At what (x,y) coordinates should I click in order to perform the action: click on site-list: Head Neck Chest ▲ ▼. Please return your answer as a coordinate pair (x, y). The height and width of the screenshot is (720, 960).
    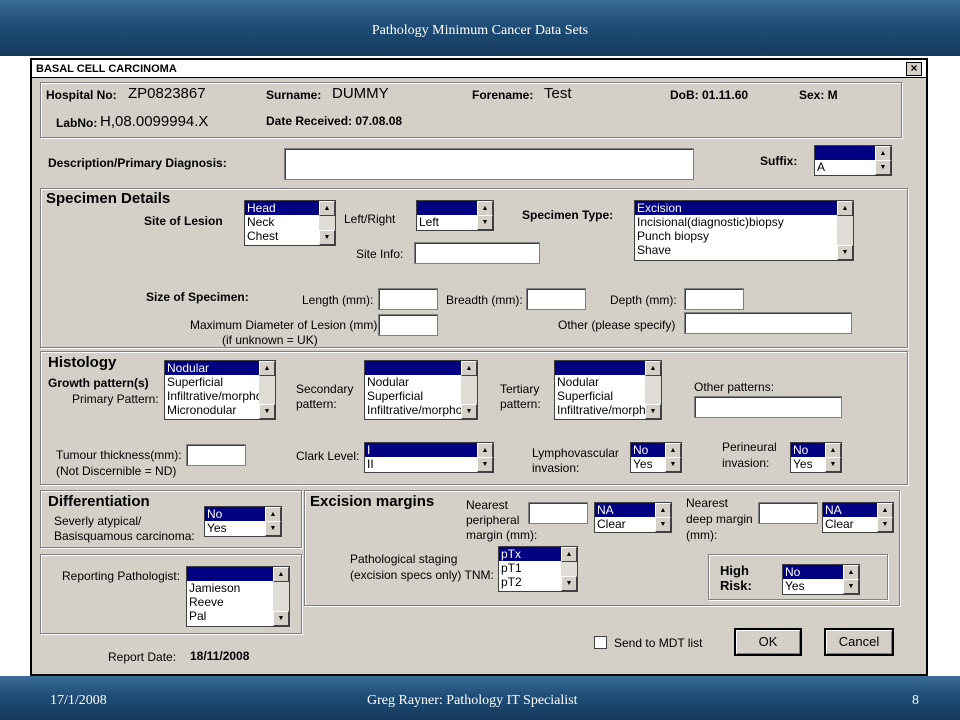
    Looking at the image, I should click on (290, 223).